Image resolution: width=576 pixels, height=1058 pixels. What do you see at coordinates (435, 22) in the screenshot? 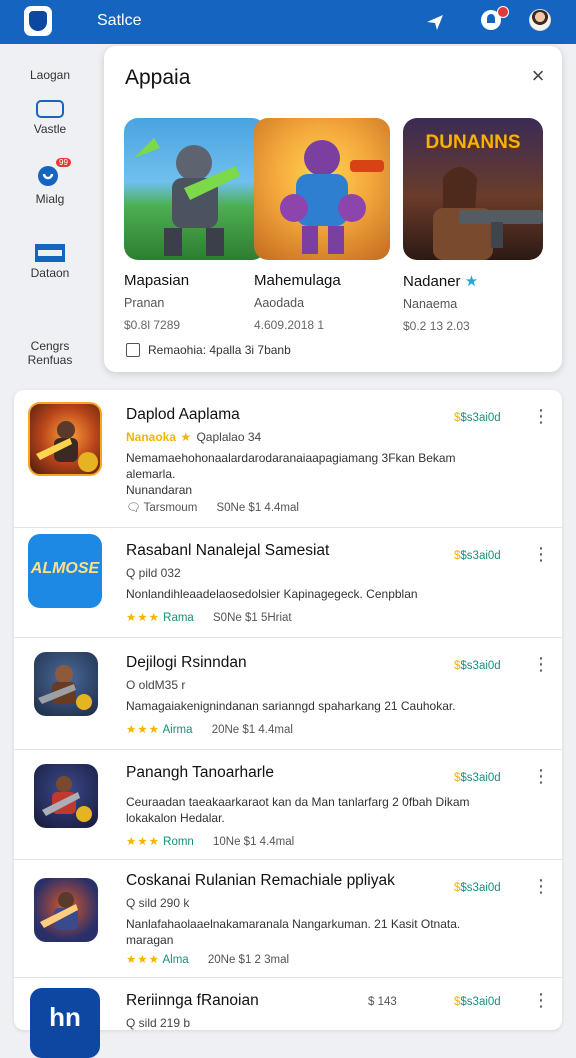
I see `send-icon` at bounding box center [435, 22].